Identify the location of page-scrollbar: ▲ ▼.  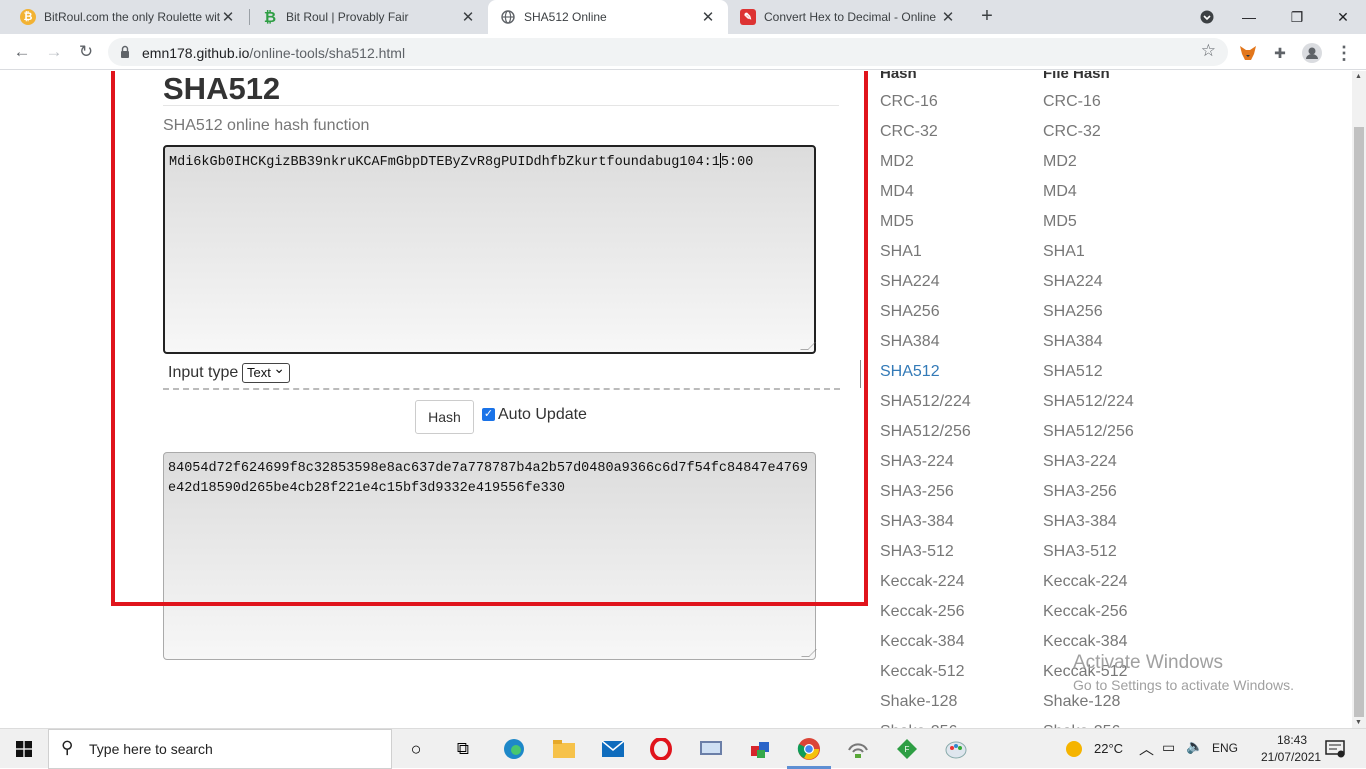
(1359, 399).